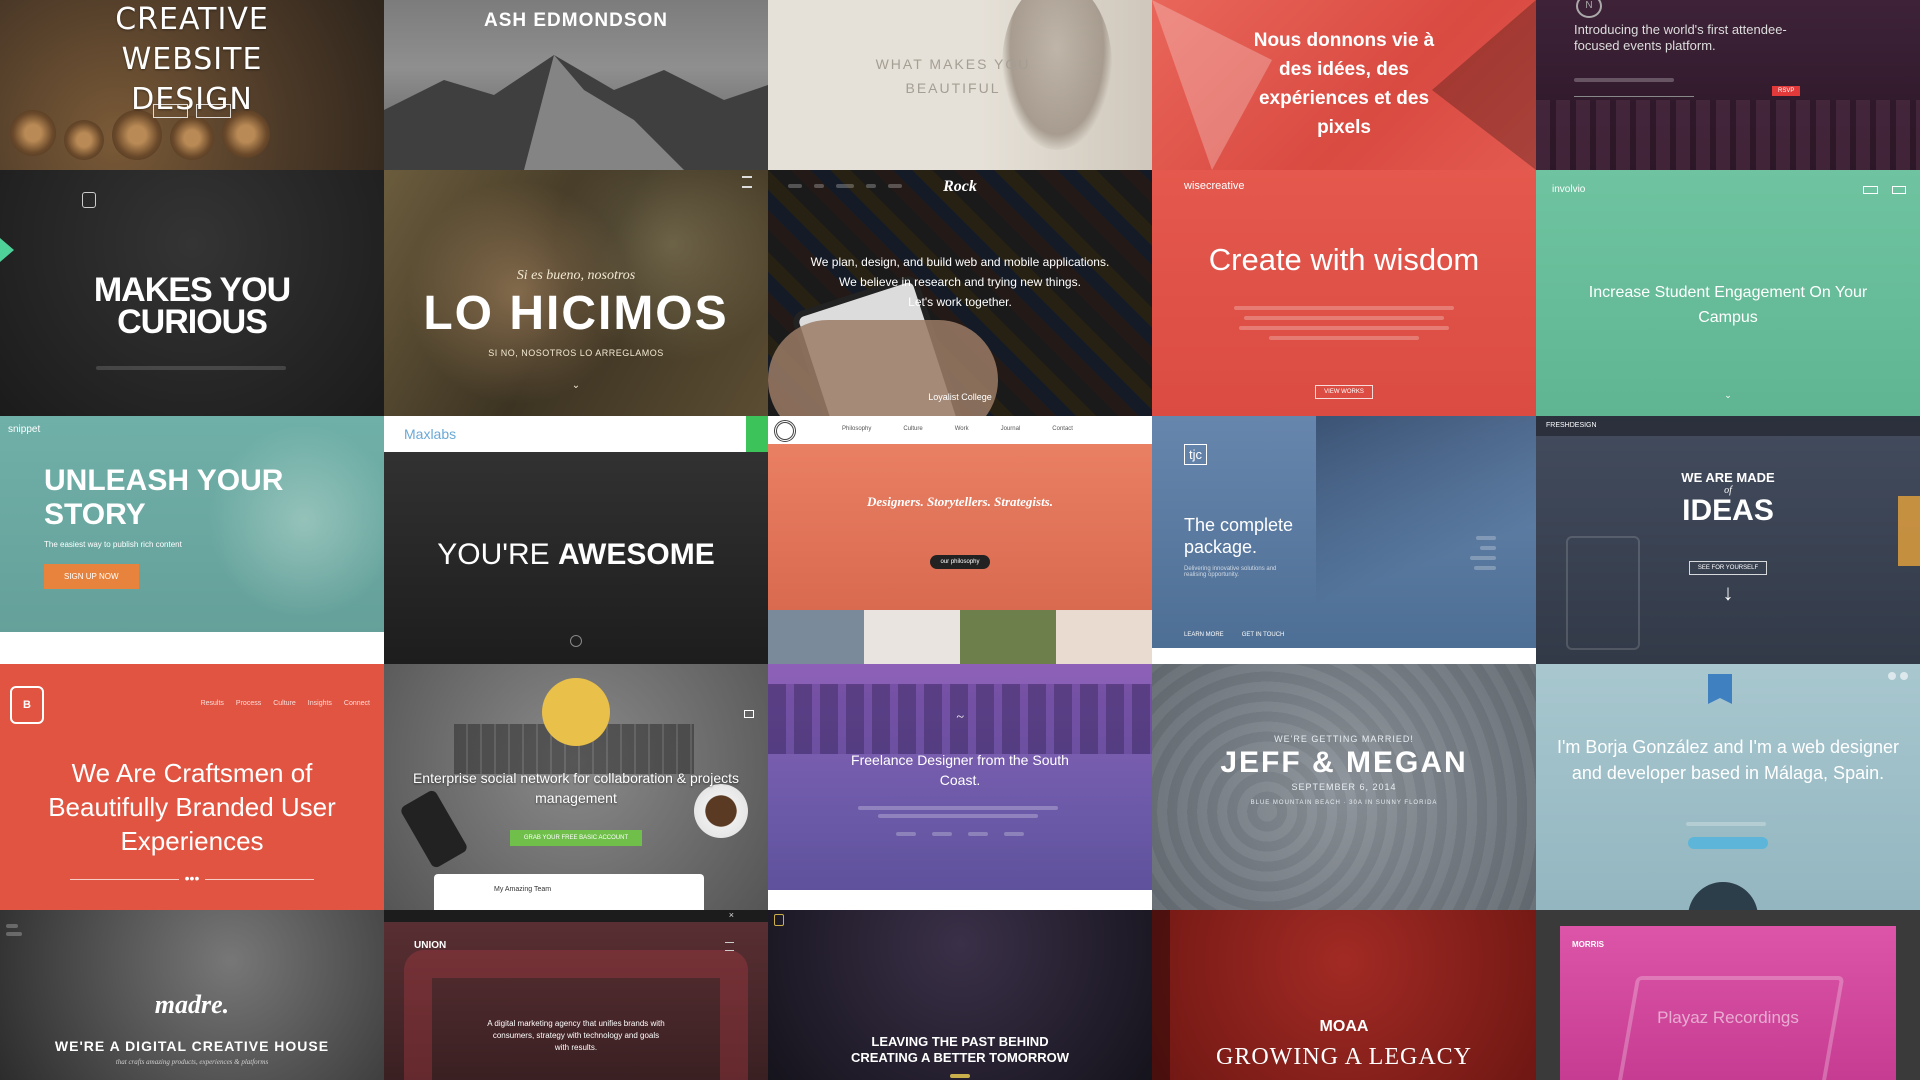 This screenshot has width=1920, height=1080. What do you see at coordinates (248, 703) in the screenshot?
I see `nav-process: Process` at bounding box center [248, 703].